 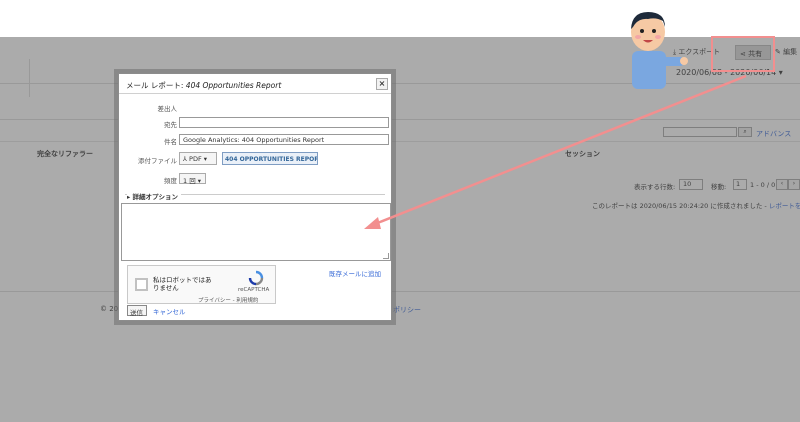 What do you see at coordinates (256, 232) in the screenshot?
I see `message-textarea` at bounding box center [256, 232].